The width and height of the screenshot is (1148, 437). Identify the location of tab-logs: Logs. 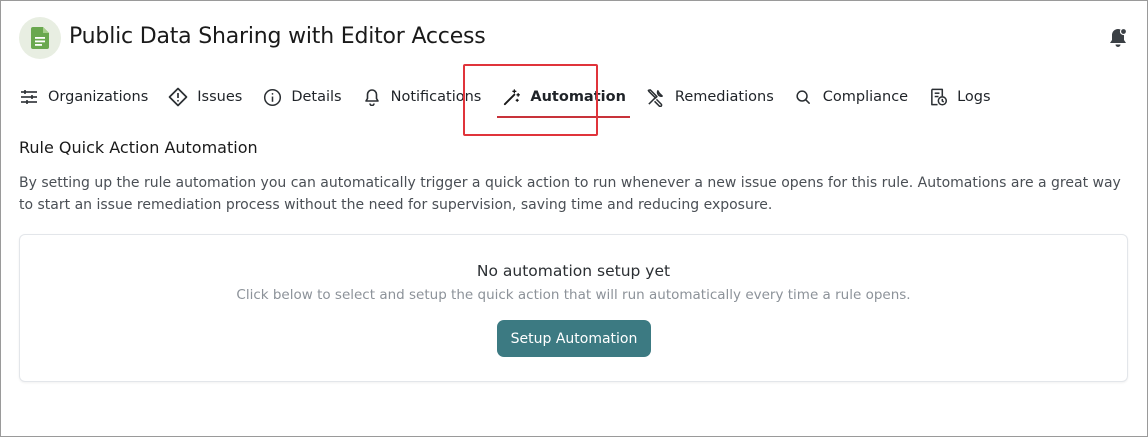
(959, 97).